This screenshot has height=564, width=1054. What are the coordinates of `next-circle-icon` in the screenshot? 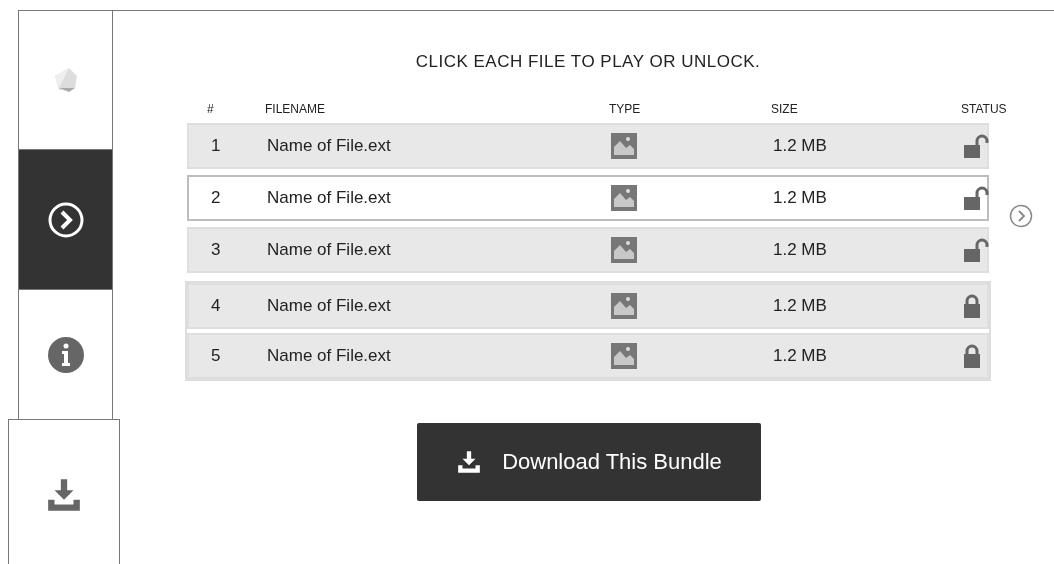 It's located at (65, 219).